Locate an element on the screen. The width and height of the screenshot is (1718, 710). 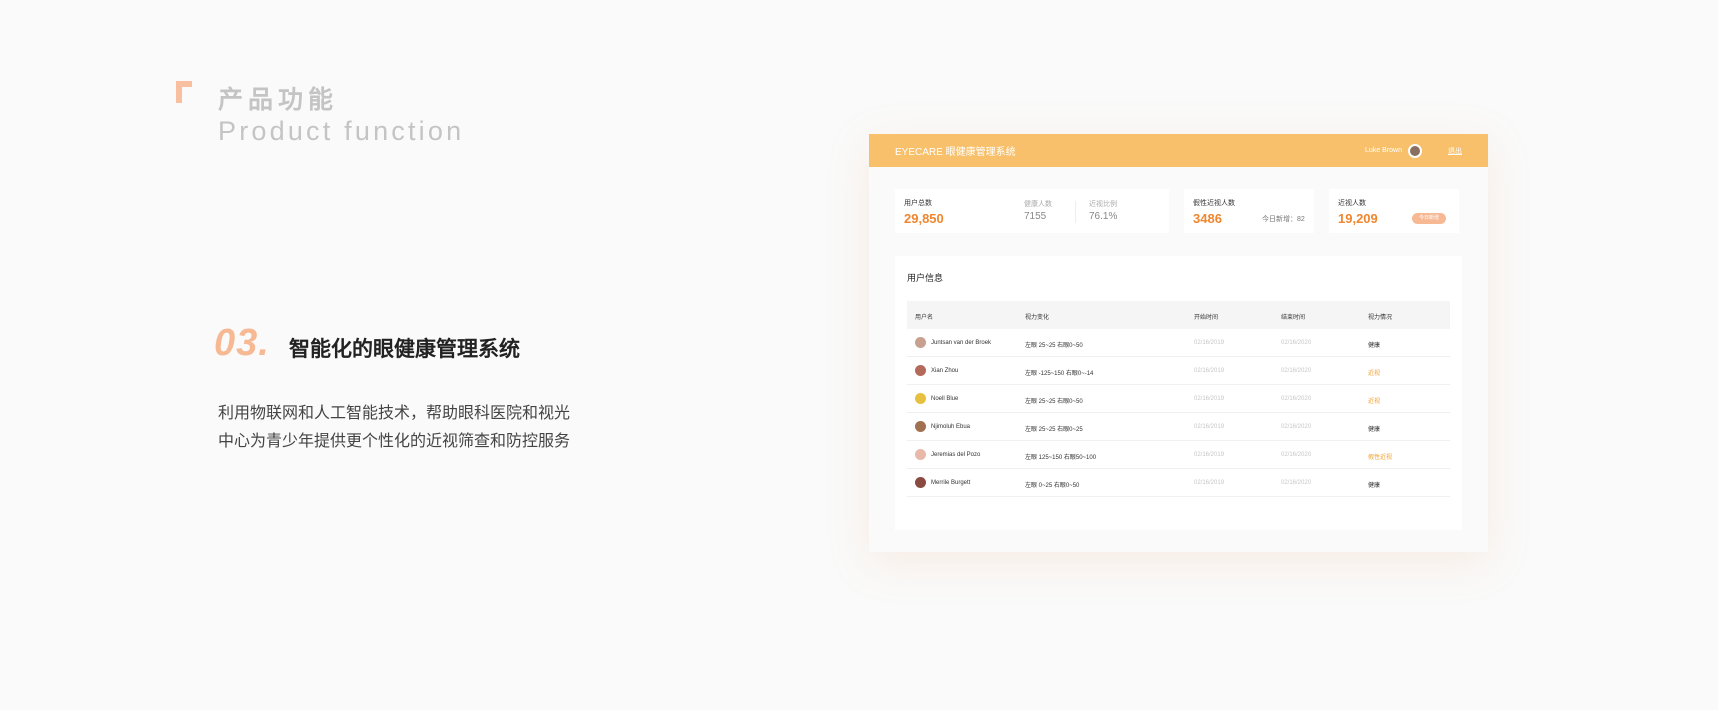
col-header-end: 结束时间 is located at coordinates (1293, 318).